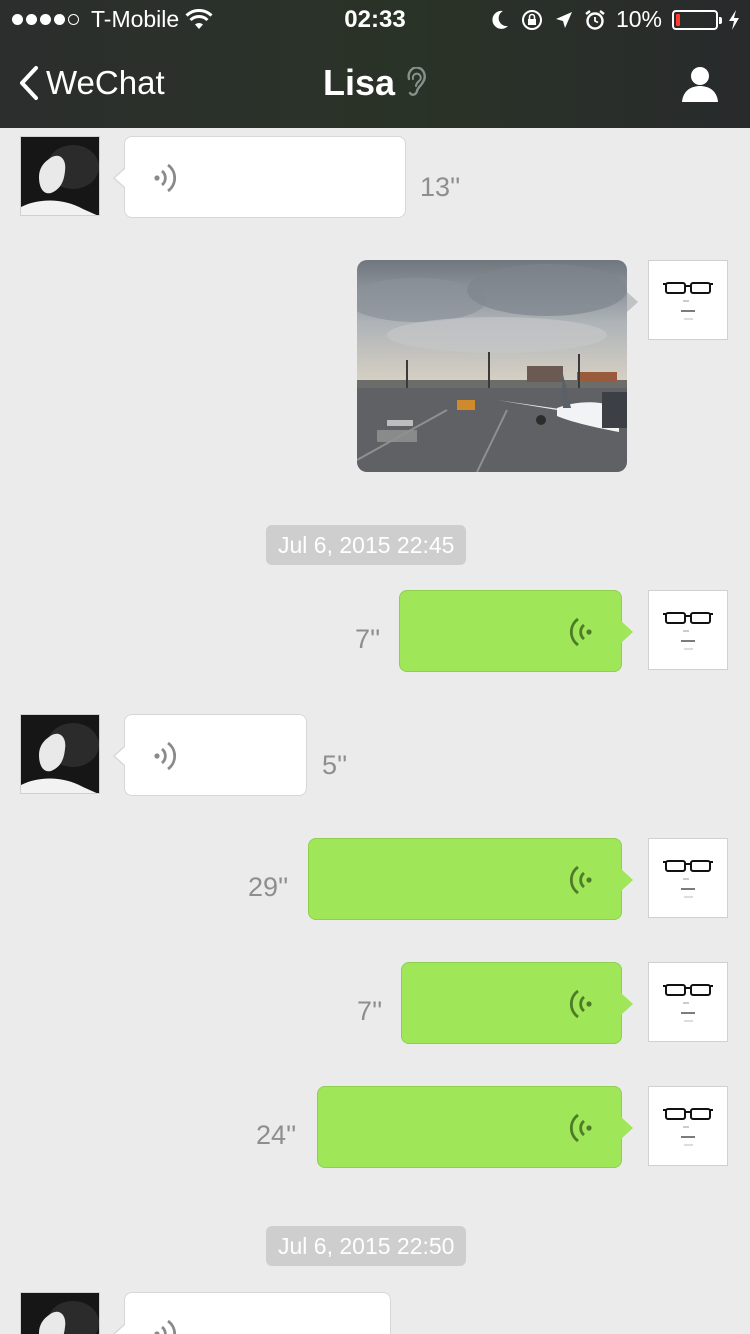 This screenshot has height=1334, width=750. I want to click on top-bar: T-Mobile 02:33 10% WeChat Lisa, so click(375, 64).